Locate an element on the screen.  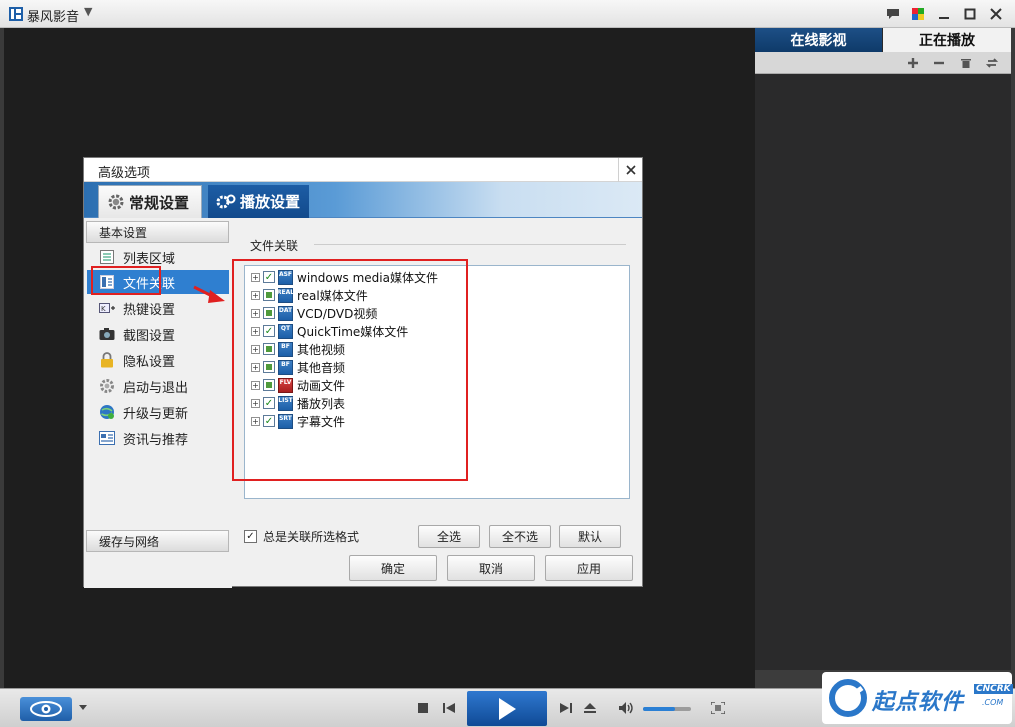
tab-playback-label: 播放设置 is located at coordinates (270, 202).